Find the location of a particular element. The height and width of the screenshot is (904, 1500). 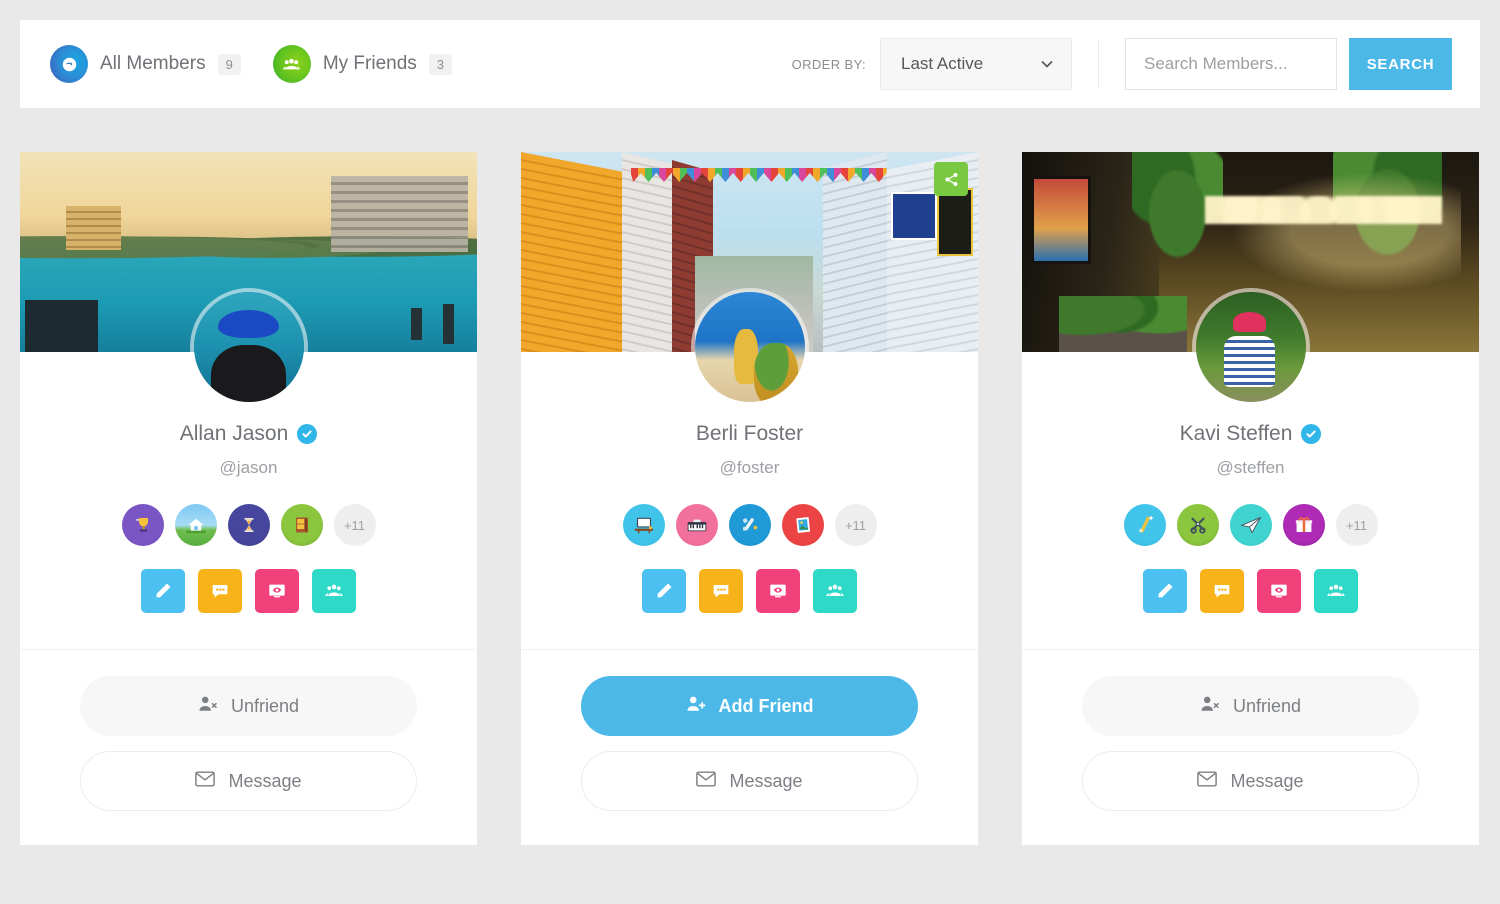

hourglass-badge is located at coordinates (248, 525).